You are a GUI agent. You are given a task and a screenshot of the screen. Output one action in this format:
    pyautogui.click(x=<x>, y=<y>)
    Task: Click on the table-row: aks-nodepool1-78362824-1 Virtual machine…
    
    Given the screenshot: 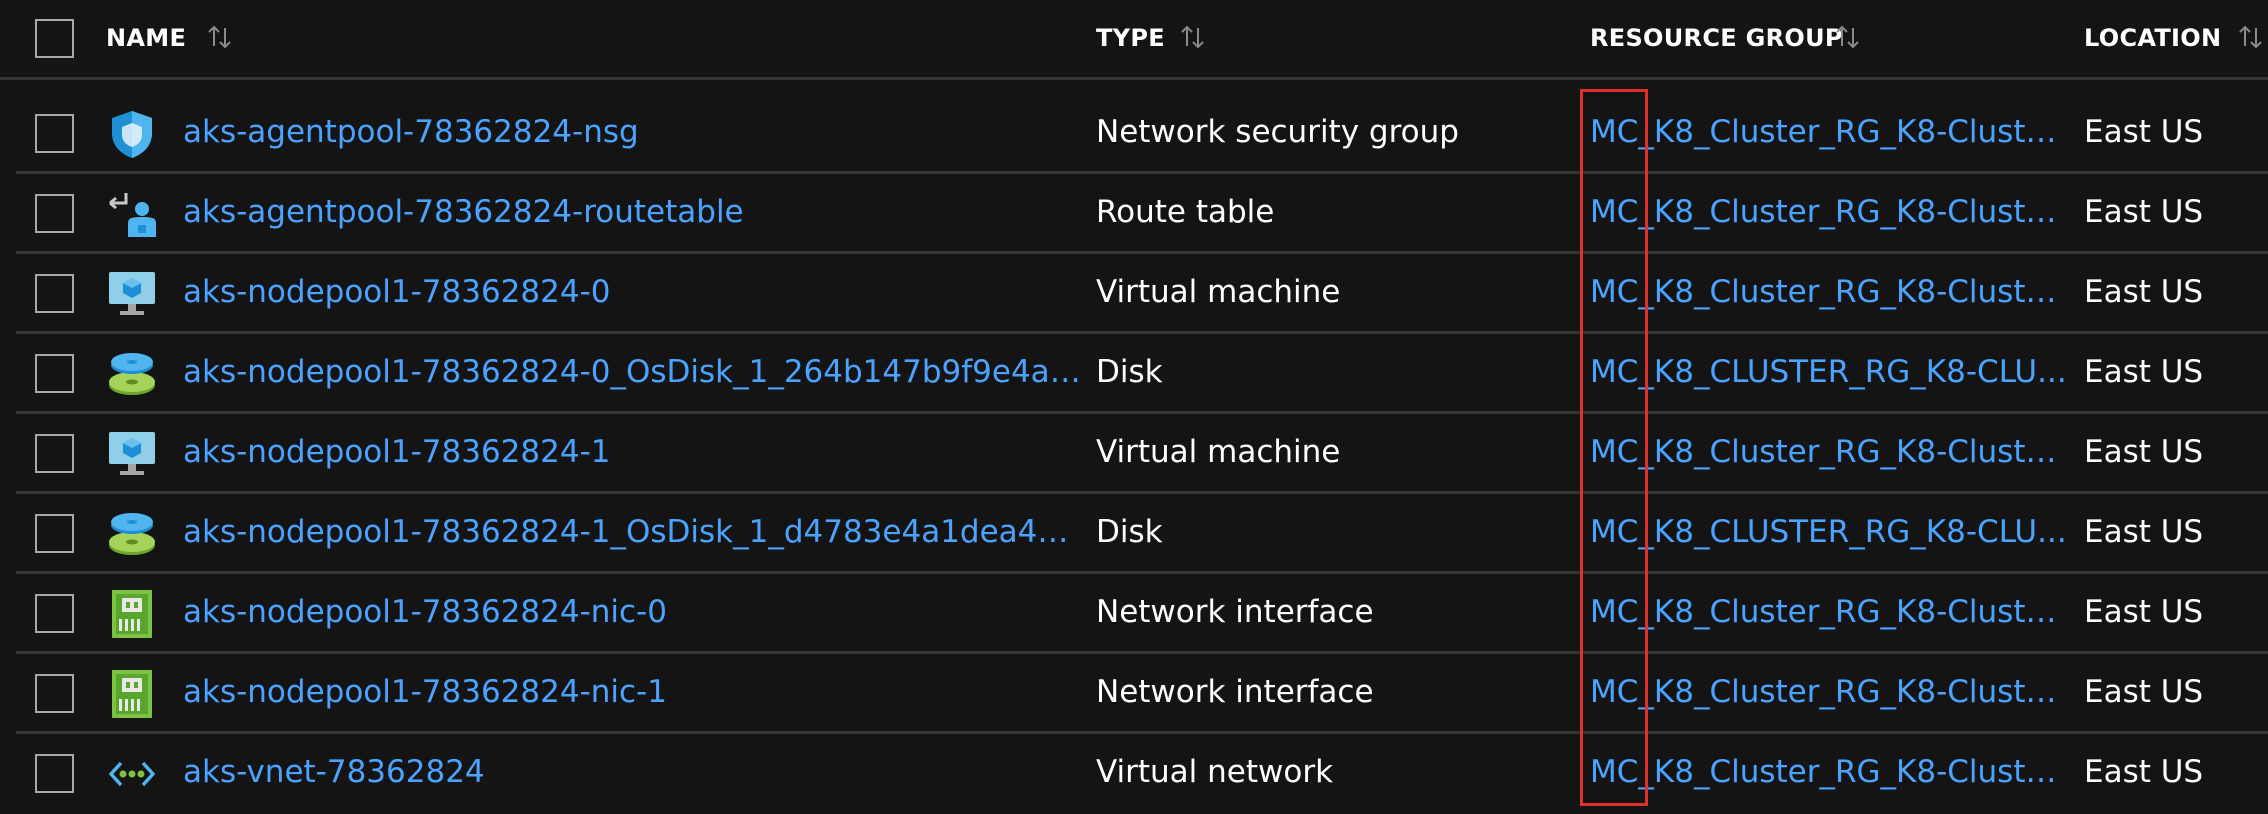 What is the action you would take?
    pyautogui.click(x=1142, y=454)
    